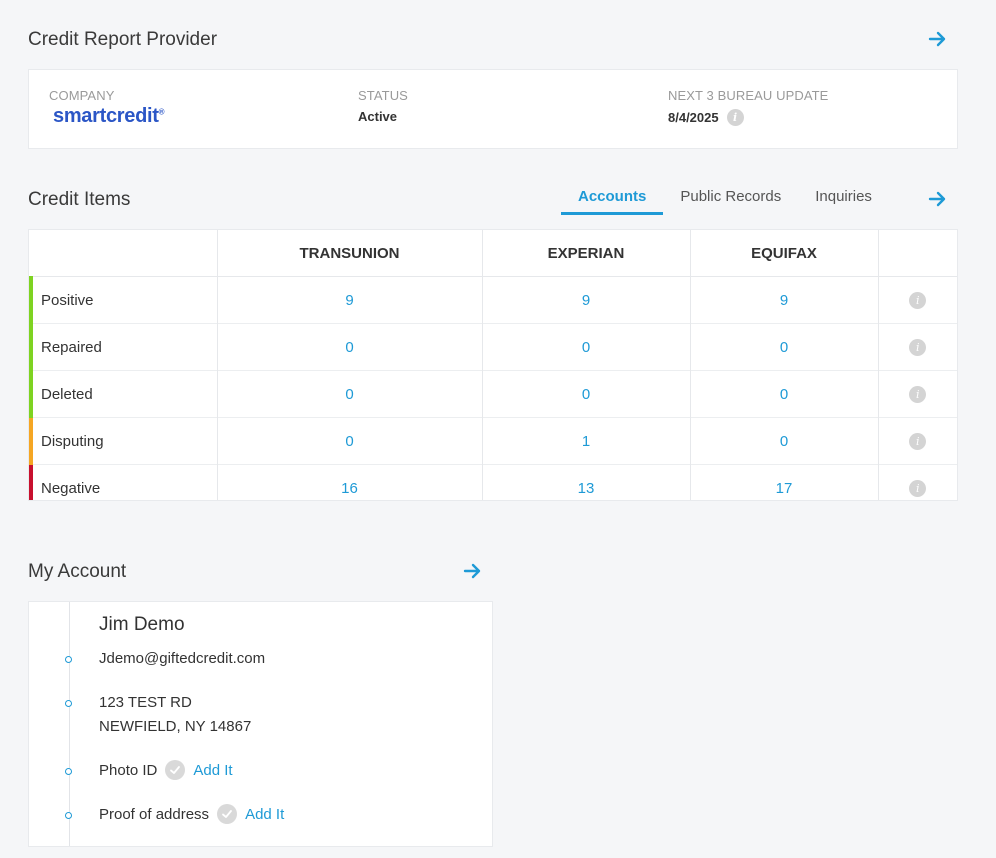 The image size is (996, 858). I want to click on experian-disputing-count: 1, so click(585, 441).